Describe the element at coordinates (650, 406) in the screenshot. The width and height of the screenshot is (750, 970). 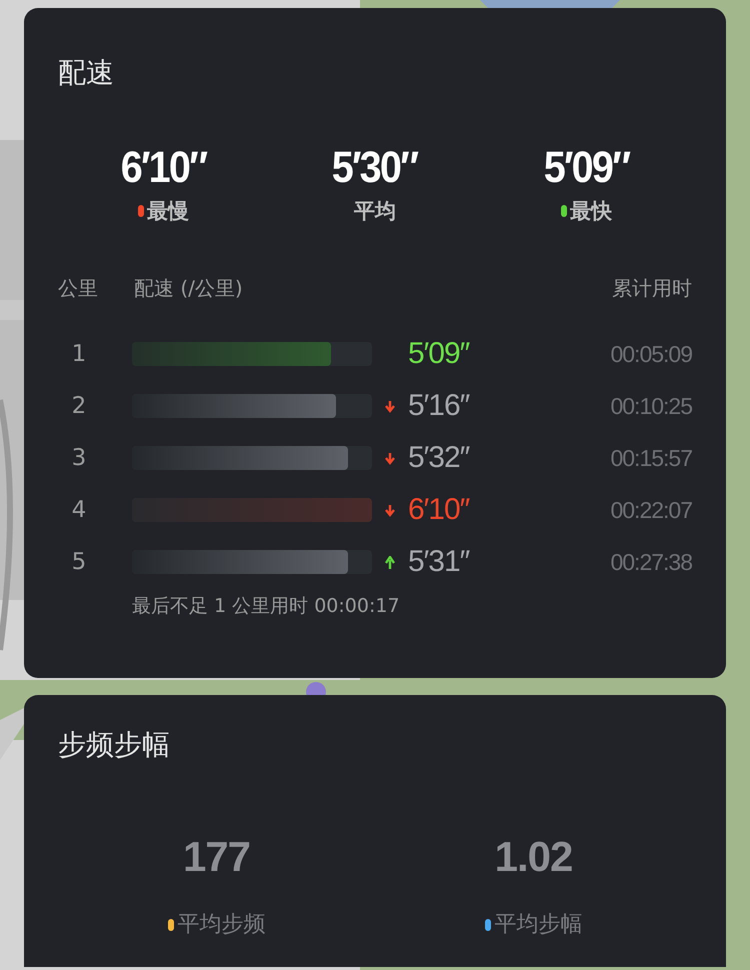
I see `cumulative-time: 00:10:25` at that location.